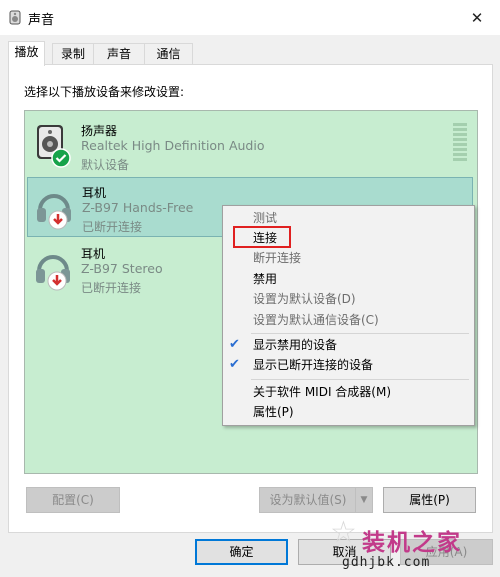 The image size is (500, 577). I want to click on menu-item-disable: 禁用, so click(265, 279).